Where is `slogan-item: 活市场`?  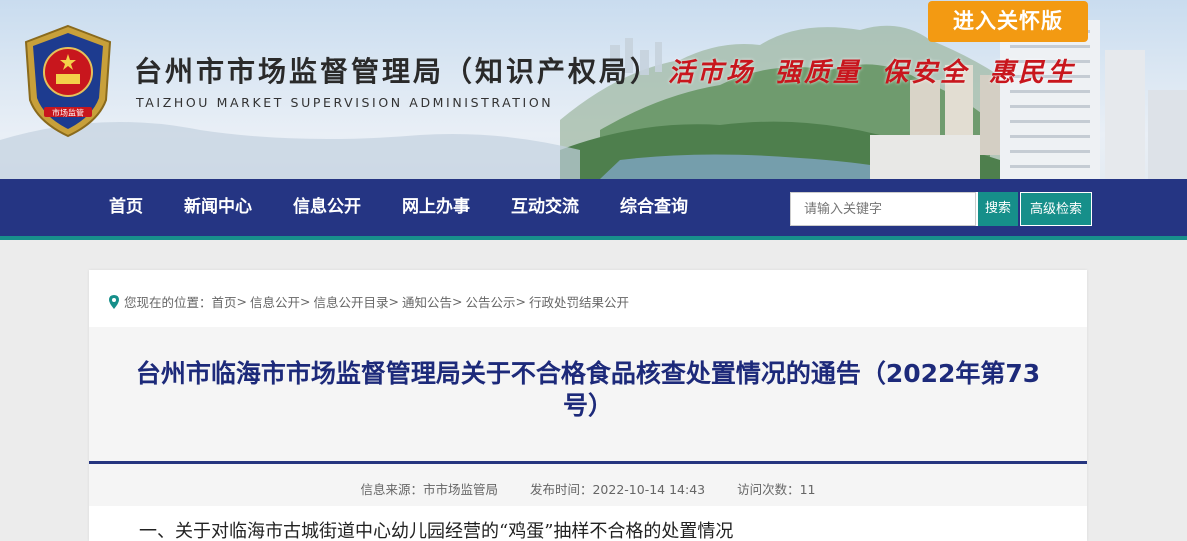 slogan-item: 活市场 is located at coordinates (712, 73).